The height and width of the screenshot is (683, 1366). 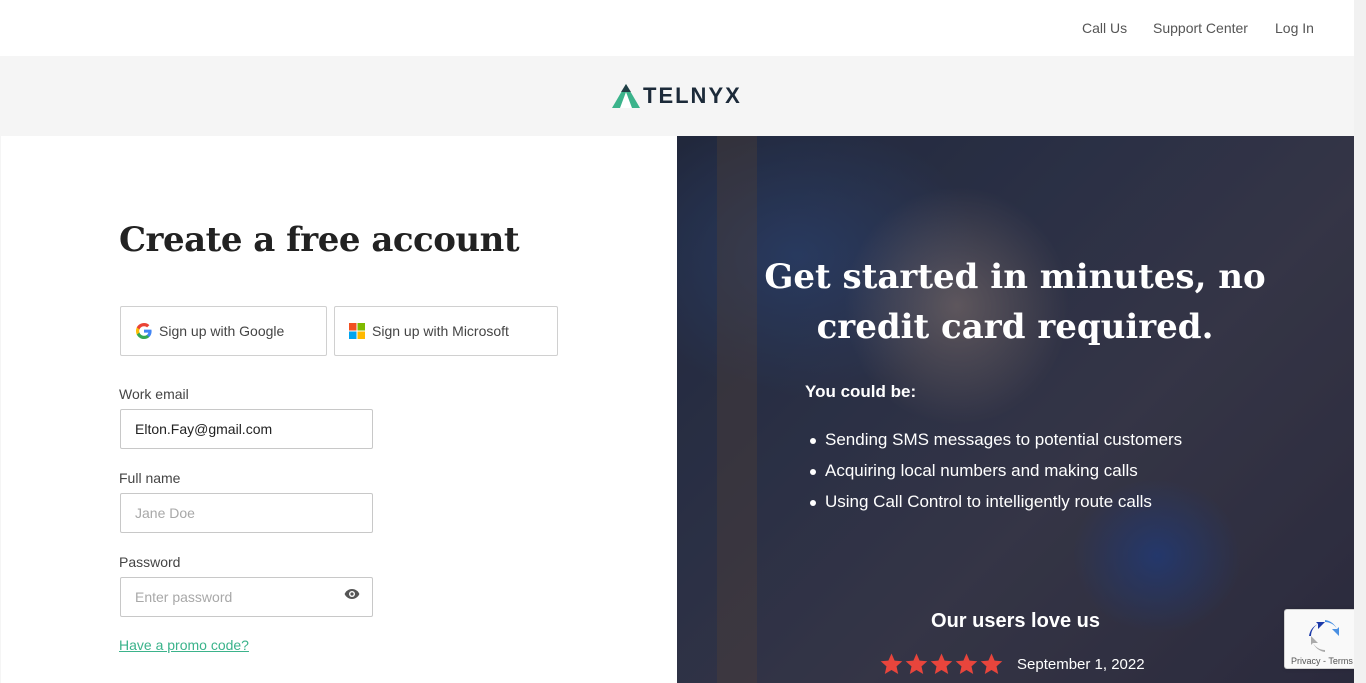 What do you see at coordinates (626, 96) in the screenshot?
I see `telnyx-logo-icon` at bounding box center [626, 96].